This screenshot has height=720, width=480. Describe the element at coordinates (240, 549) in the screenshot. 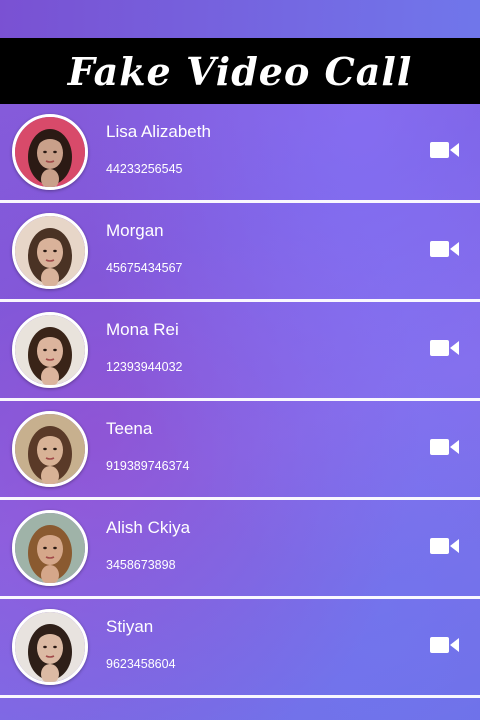

I see `contact-row: Alish Ckiya 3458673898` at that location.